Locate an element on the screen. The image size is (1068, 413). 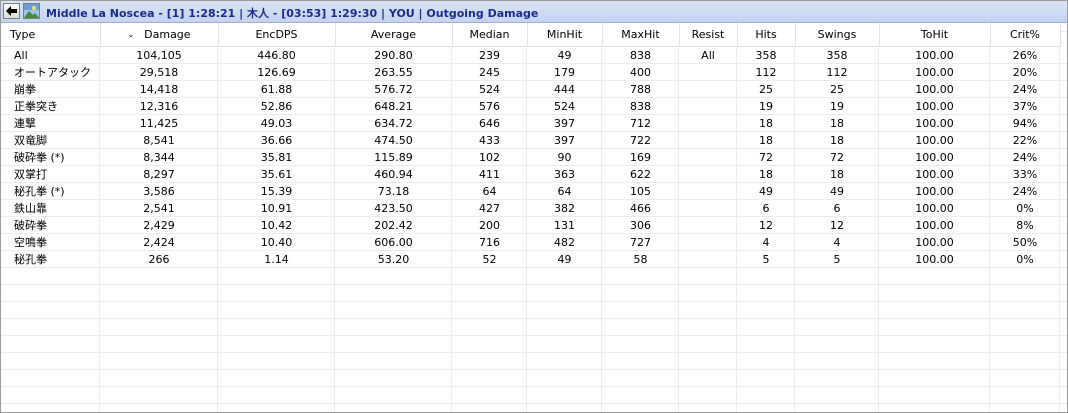
cell-hits: 18 is located at coordinates (766, 174).